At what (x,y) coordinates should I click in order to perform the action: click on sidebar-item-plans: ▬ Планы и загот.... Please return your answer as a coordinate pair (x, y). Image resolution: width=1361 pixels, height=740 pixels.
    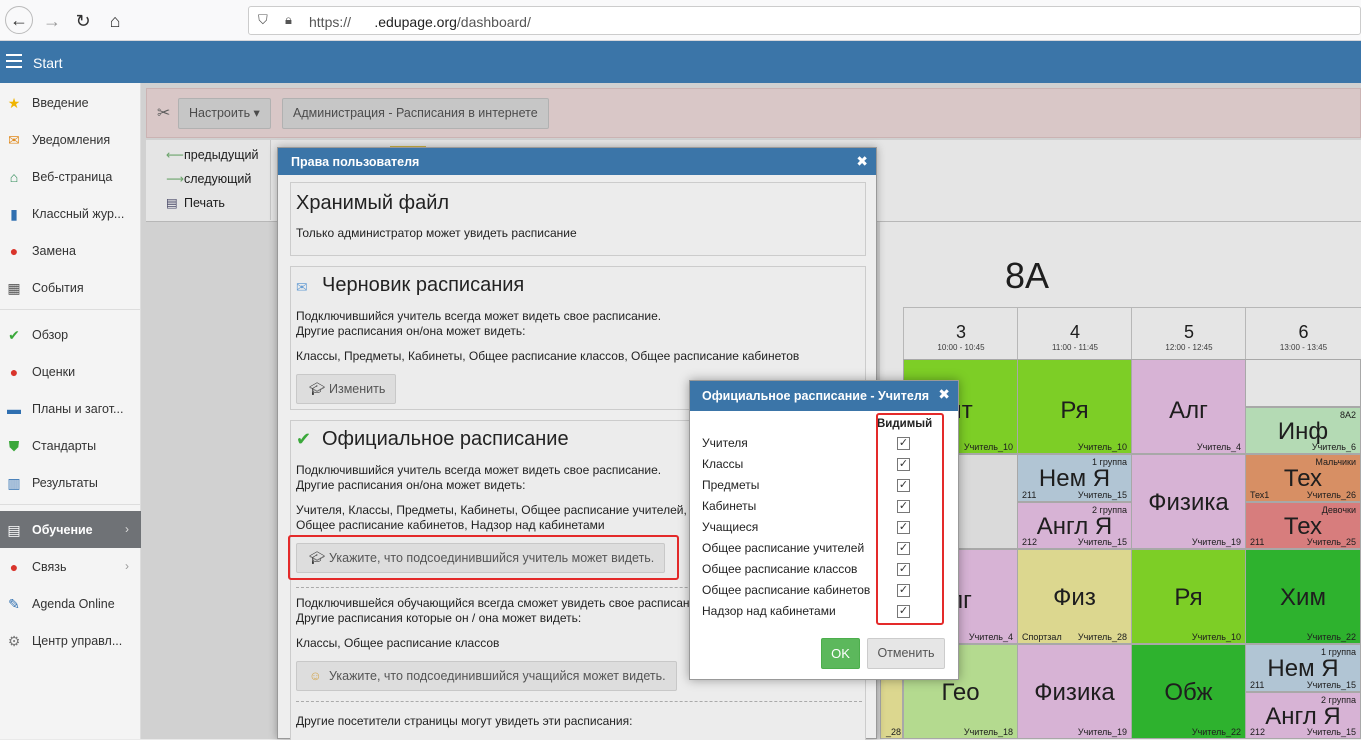
    Looking at the image, I should click on (70, 408).